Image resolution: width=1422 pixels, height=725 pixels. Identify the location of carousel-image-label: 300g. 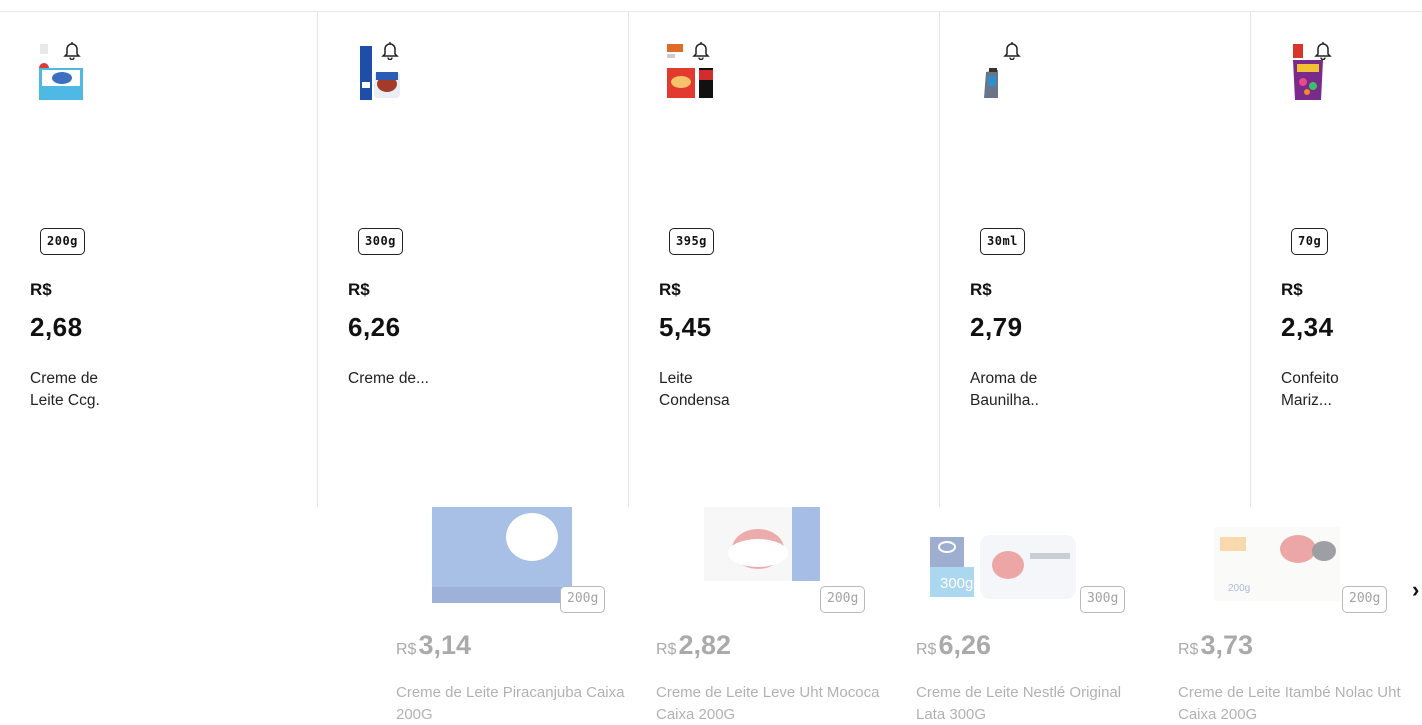
(956, 583).